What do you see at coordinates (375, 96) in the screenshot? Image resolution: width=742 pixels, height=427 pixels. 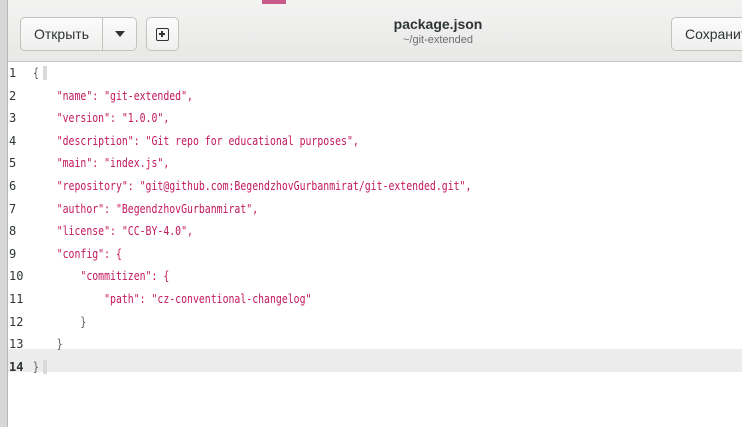 I see `code-line: 2 "name": "git-extended",` at bounding box center [375, 96].